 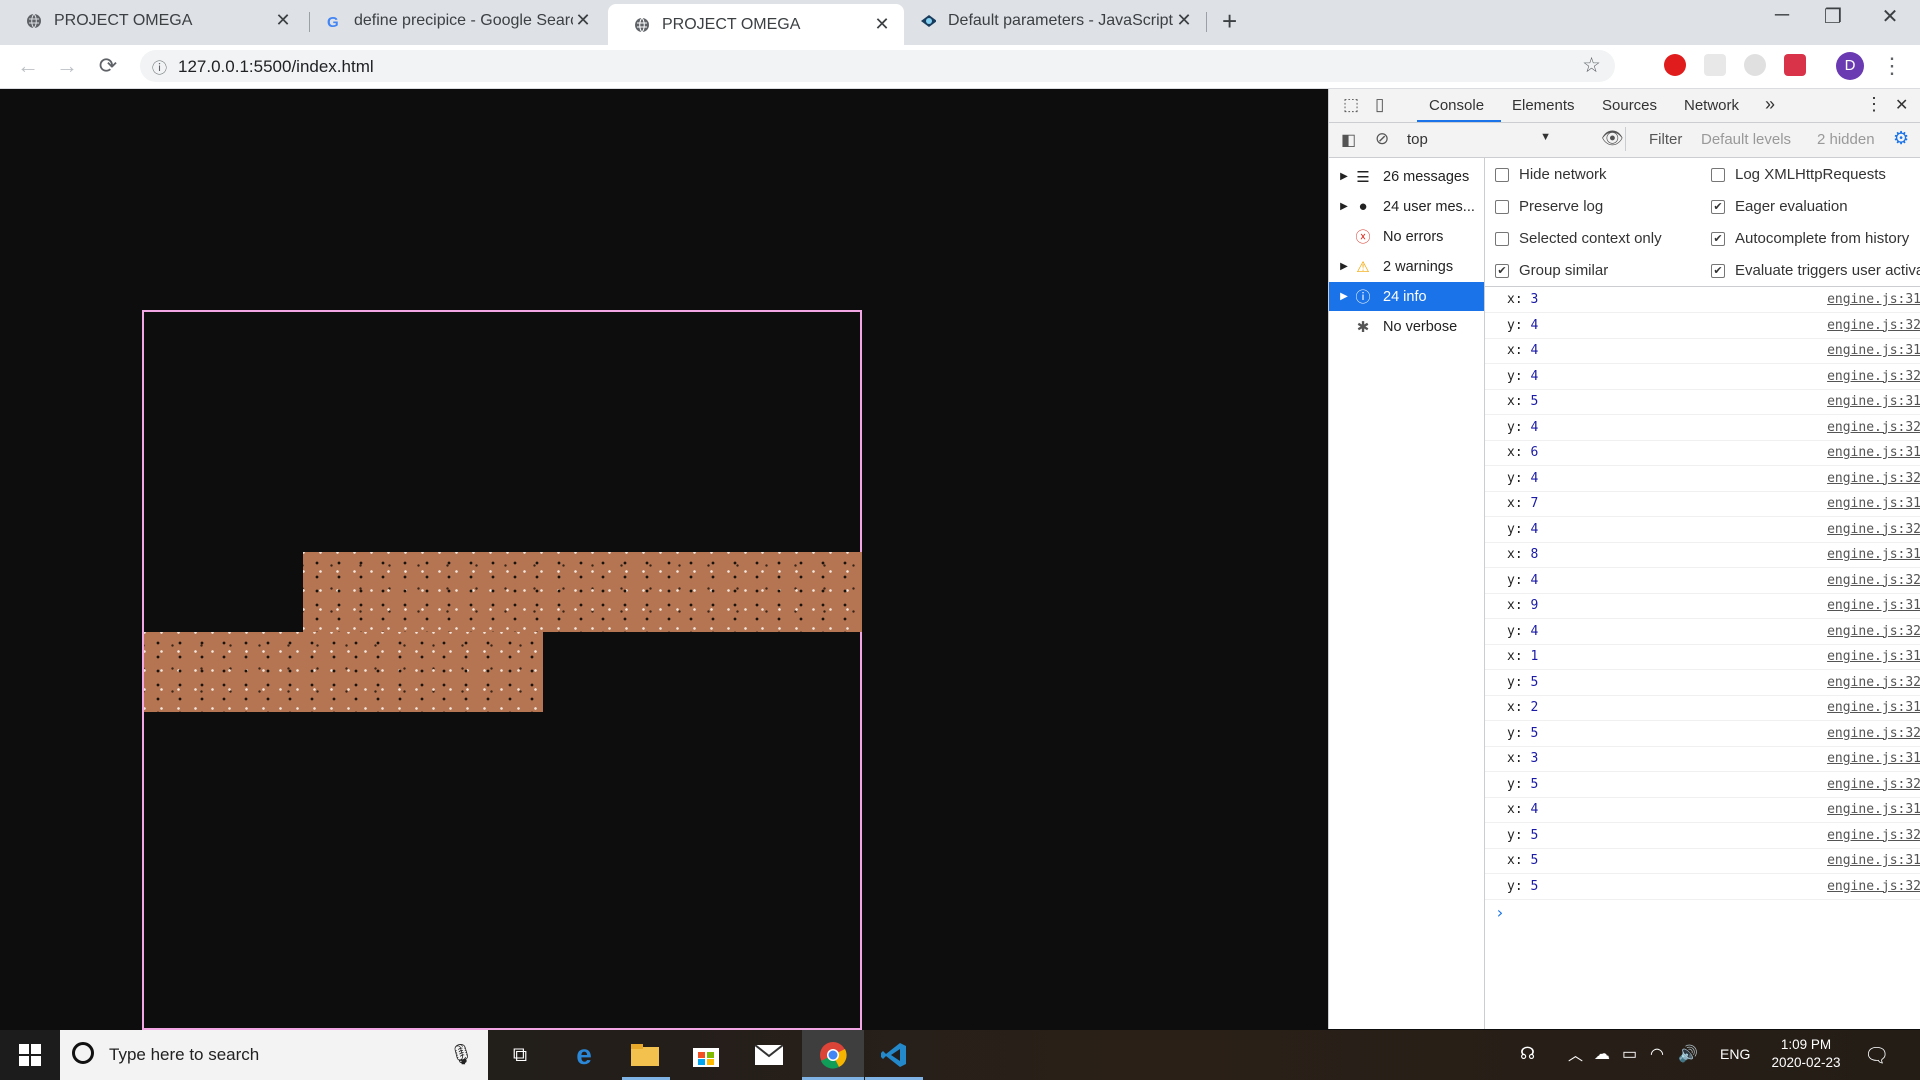 I want to click on log-xmlhttprequests-checkbox: Log XMLHttpRequests, so click(x=1798, y=174).